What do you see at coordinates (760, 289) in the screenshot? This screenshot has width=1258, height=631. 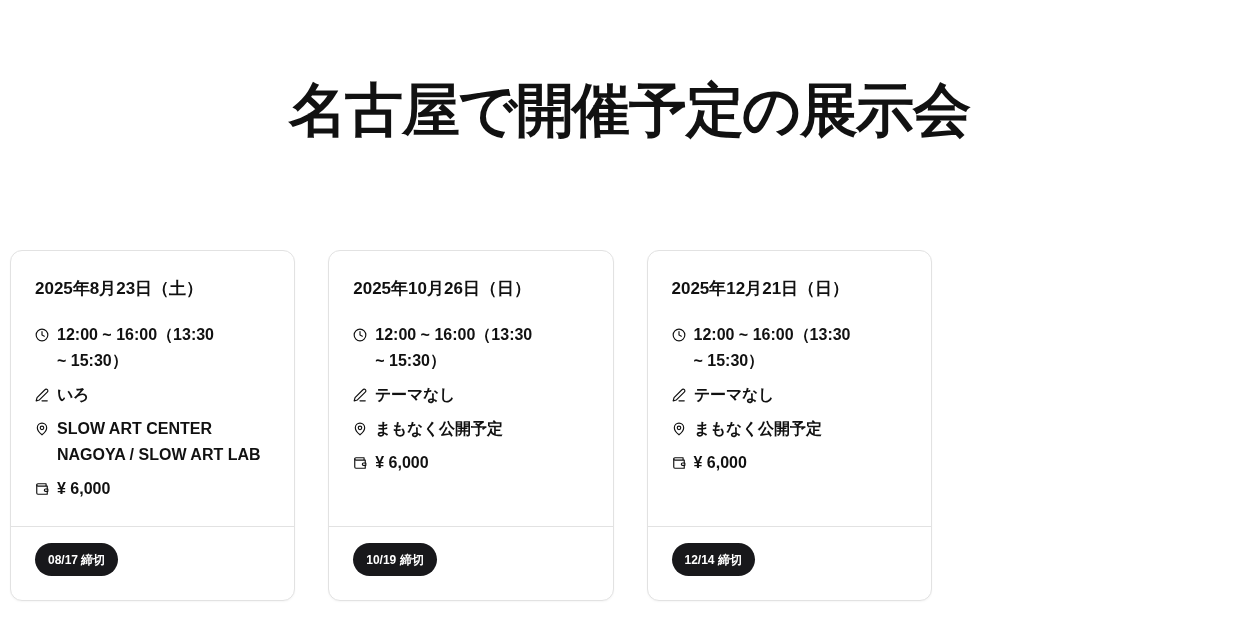 I see `event-date: 2025年12月21日（日）` at bounding box center [760, 289].